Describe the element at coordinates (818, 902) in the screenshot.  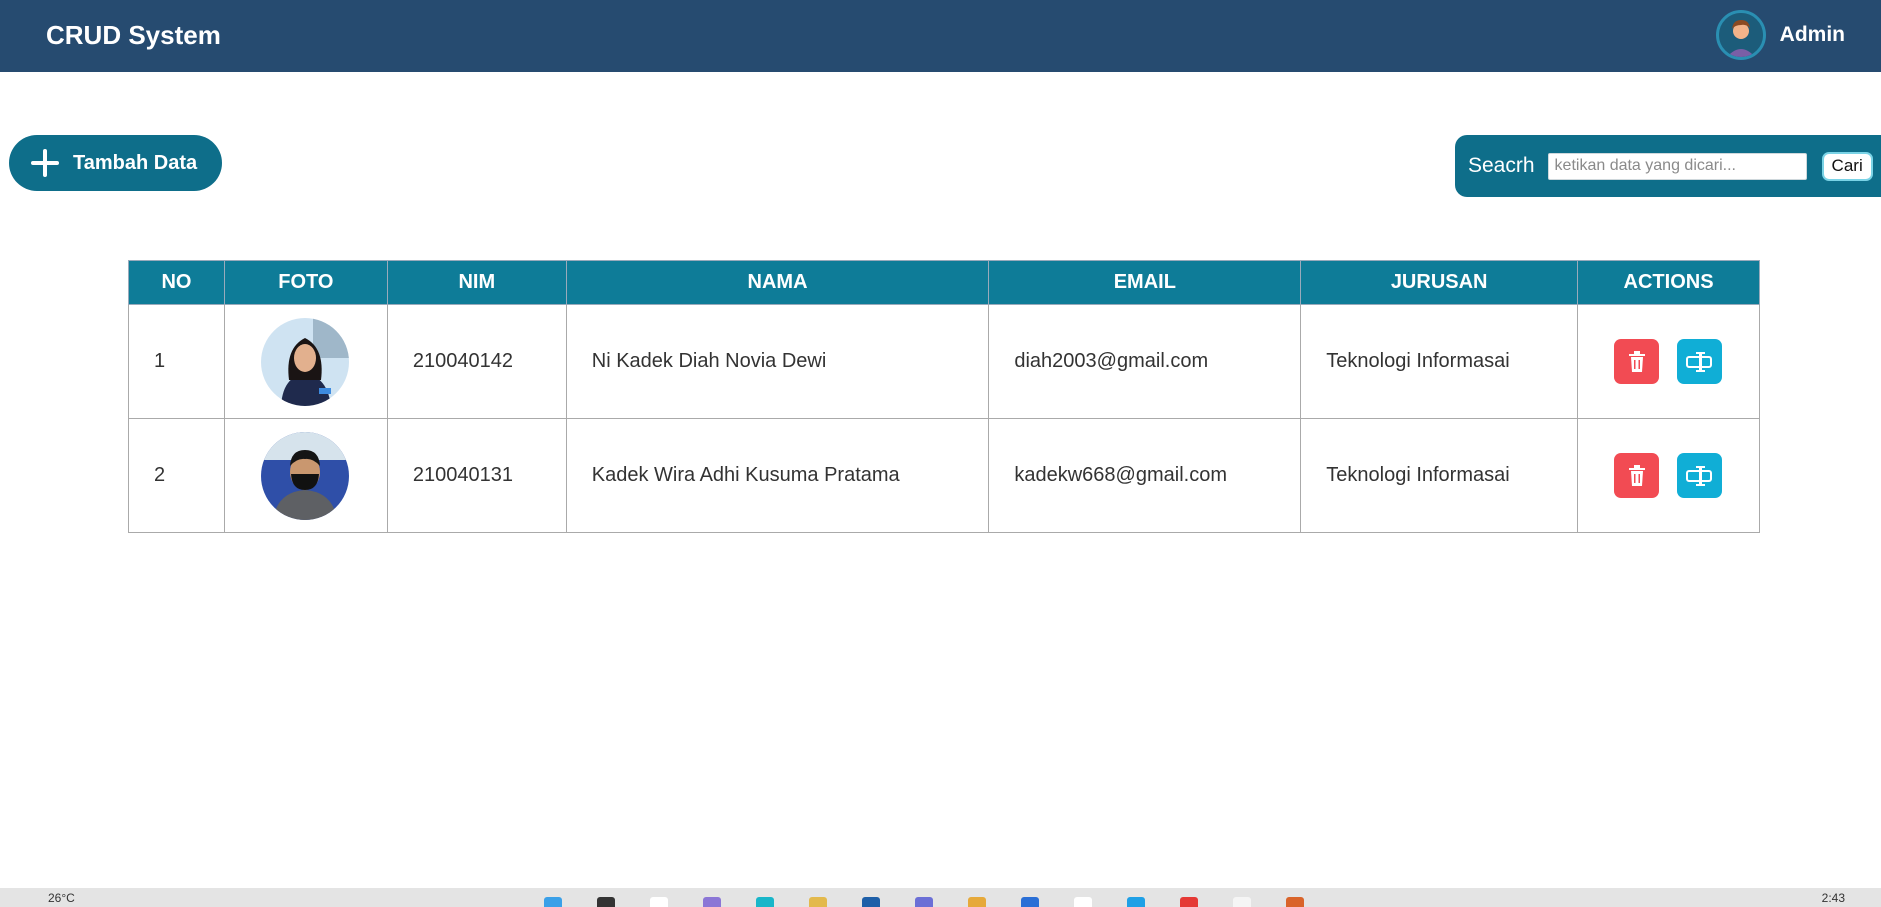
I see `file-explorer-icon` at that location.